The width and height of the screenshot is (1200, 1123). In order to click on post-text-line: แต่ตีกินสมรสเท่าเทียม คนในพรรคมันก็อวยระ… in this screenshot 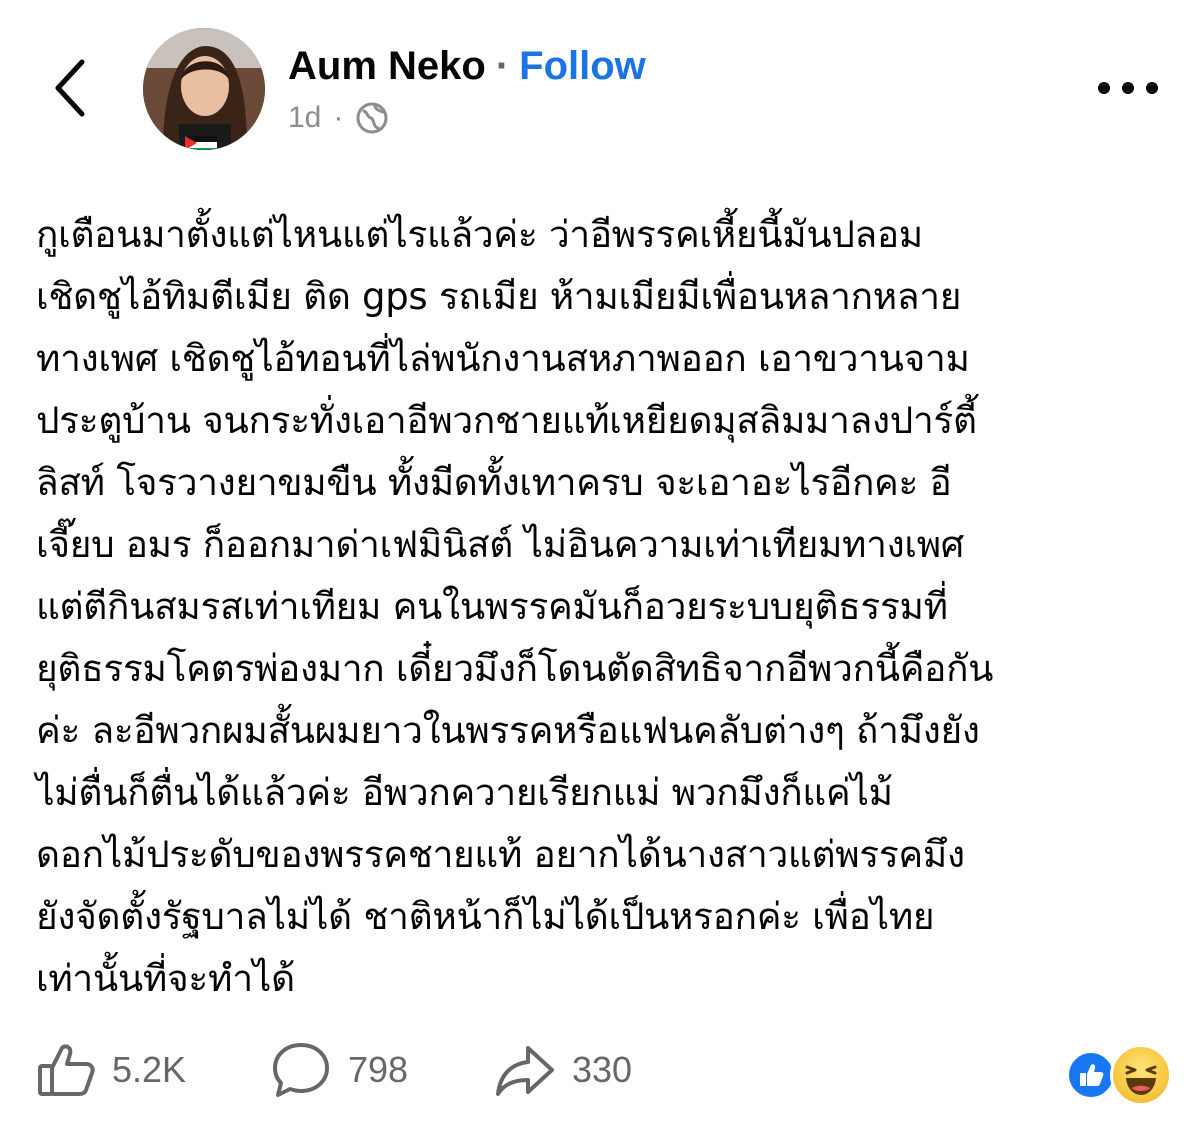, I will do `click(492, 606)`.